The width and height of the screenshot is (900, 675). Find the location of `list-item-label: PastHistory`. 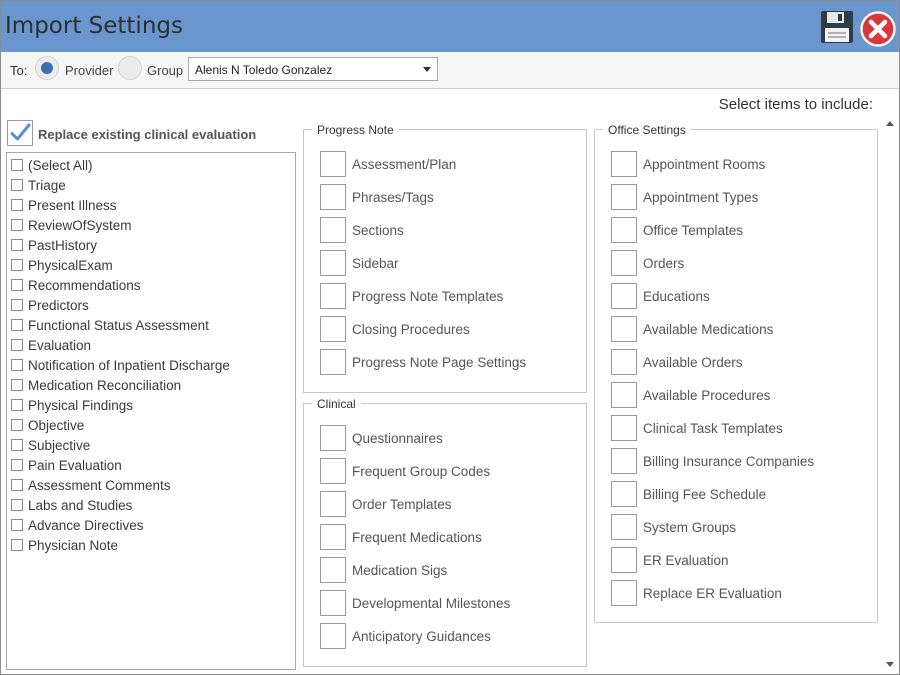

list-item-label: PastHistory is located at coordinates (63, 245).